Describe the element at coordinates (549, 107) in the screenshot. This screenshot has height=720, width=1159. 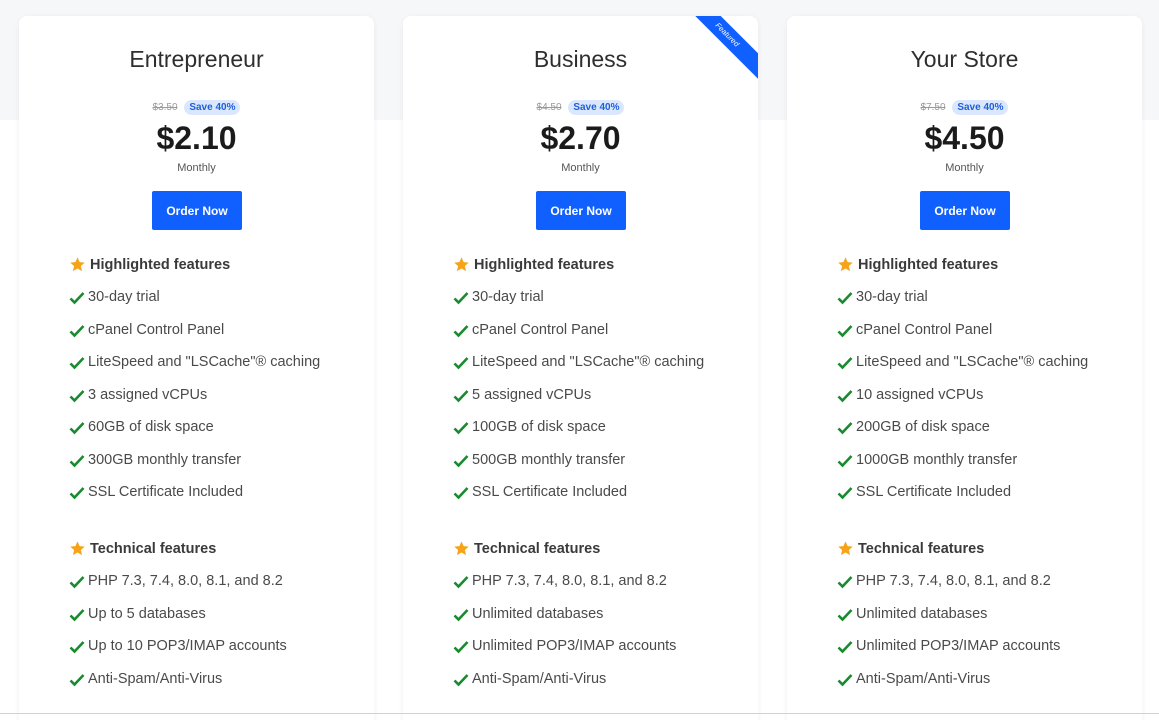
I see `old-price: $4.50` at that location.